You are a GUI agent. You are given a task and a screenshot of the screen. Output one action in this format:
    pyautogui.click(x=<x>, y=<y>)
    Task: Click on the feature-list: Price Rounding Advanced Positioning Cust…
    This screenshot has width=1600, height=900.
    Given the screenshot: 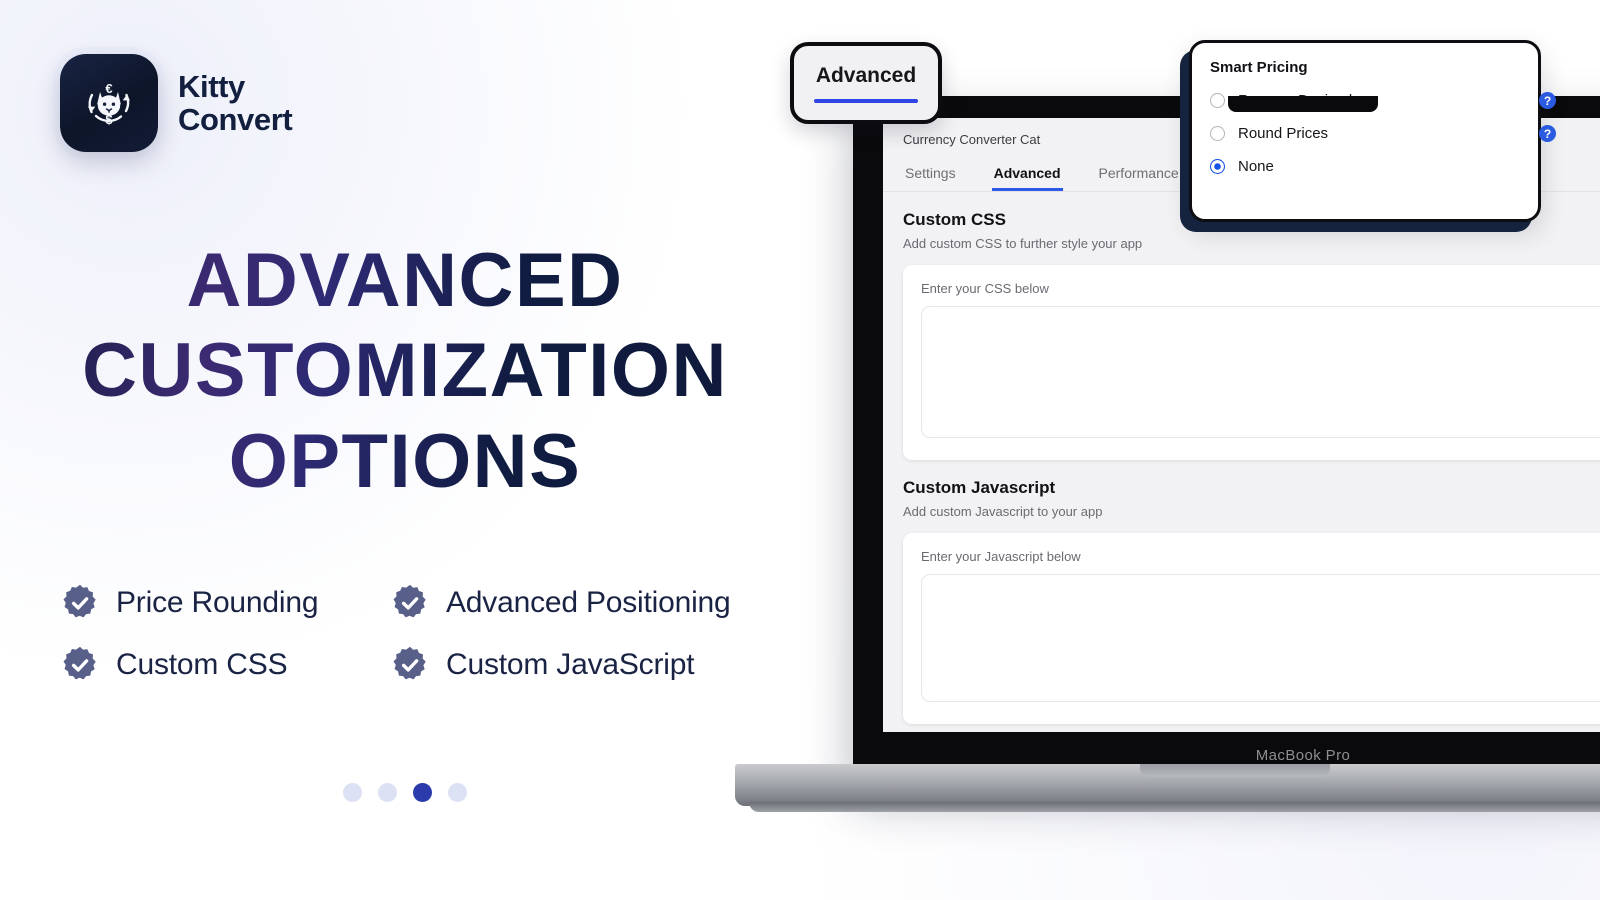 What is the action you would take?
    pyautogui.click(x=430, y=634)
    